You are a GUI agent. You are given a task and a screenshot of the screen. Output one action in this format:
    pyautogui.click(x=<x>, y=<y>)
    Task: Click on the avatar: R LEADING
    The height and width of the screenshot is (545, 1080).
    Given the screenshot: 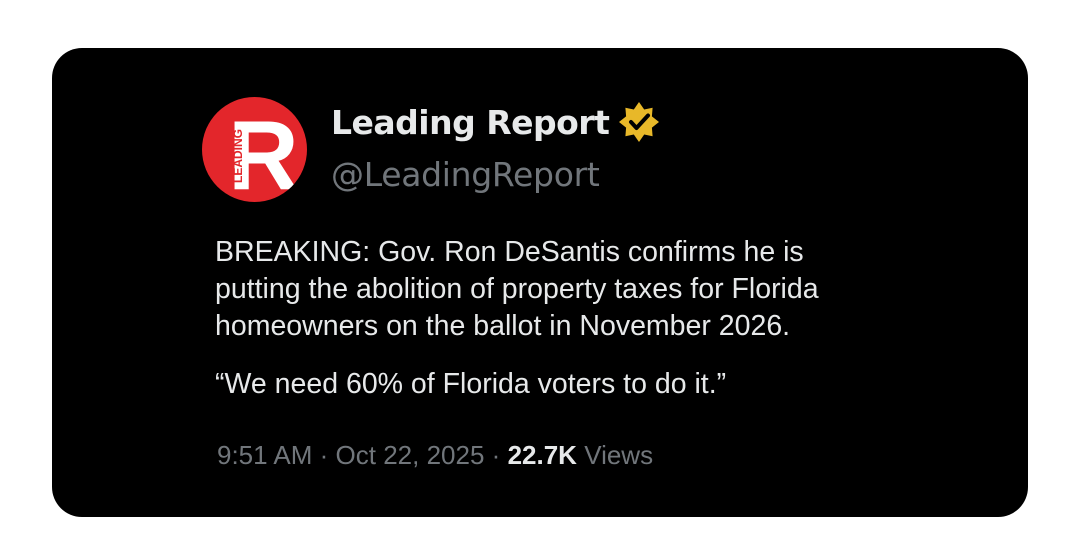 What is the action you would take?
    pyautogui.click(x=254, y=149)
    